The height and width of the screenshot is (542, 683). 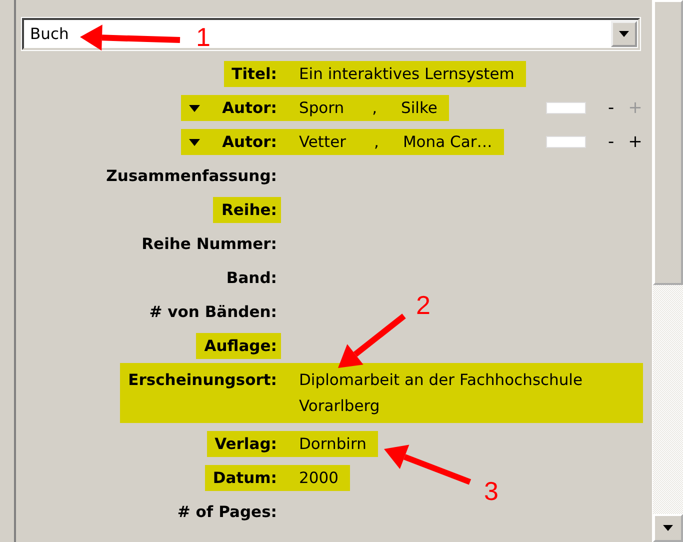 I want to click on field-value: Dornbirn, so click(x=329, y=444).